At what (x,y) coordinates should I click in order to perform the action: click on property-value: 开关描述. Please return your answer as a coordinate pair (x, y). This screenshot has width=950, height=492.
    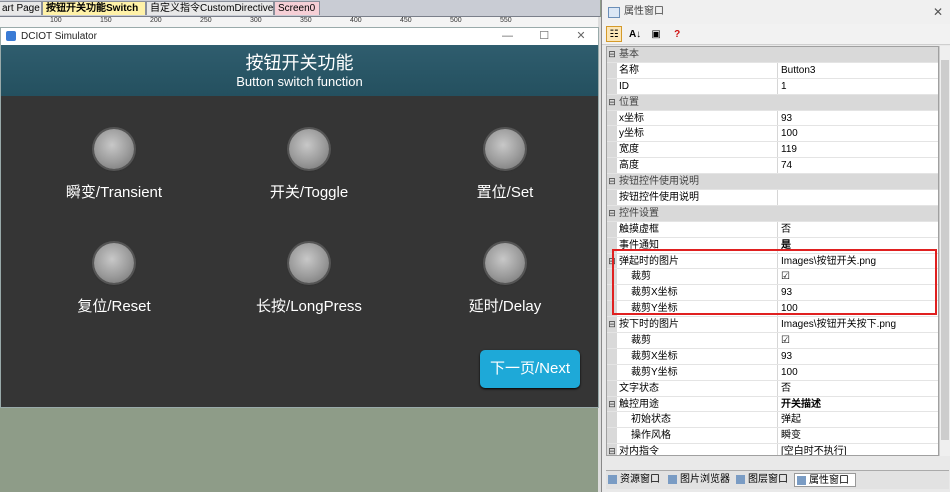
    Looking at the image, I should click on (801, 405).